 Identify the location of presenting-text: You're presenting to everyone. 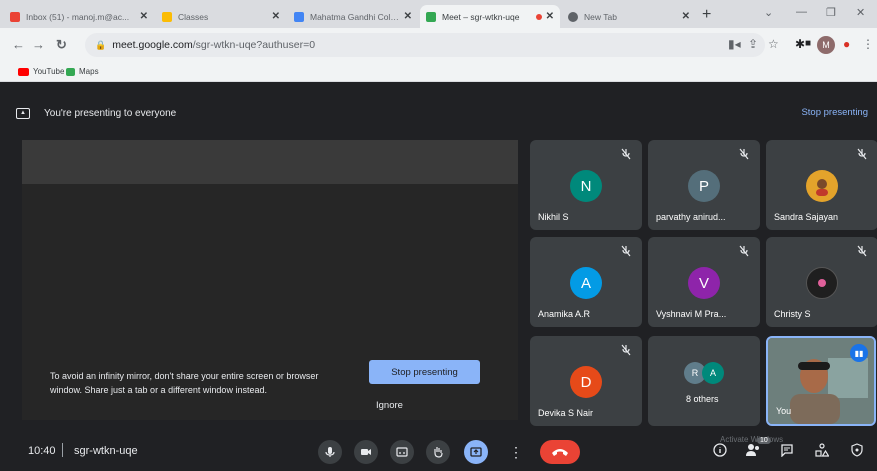
(110, 113).